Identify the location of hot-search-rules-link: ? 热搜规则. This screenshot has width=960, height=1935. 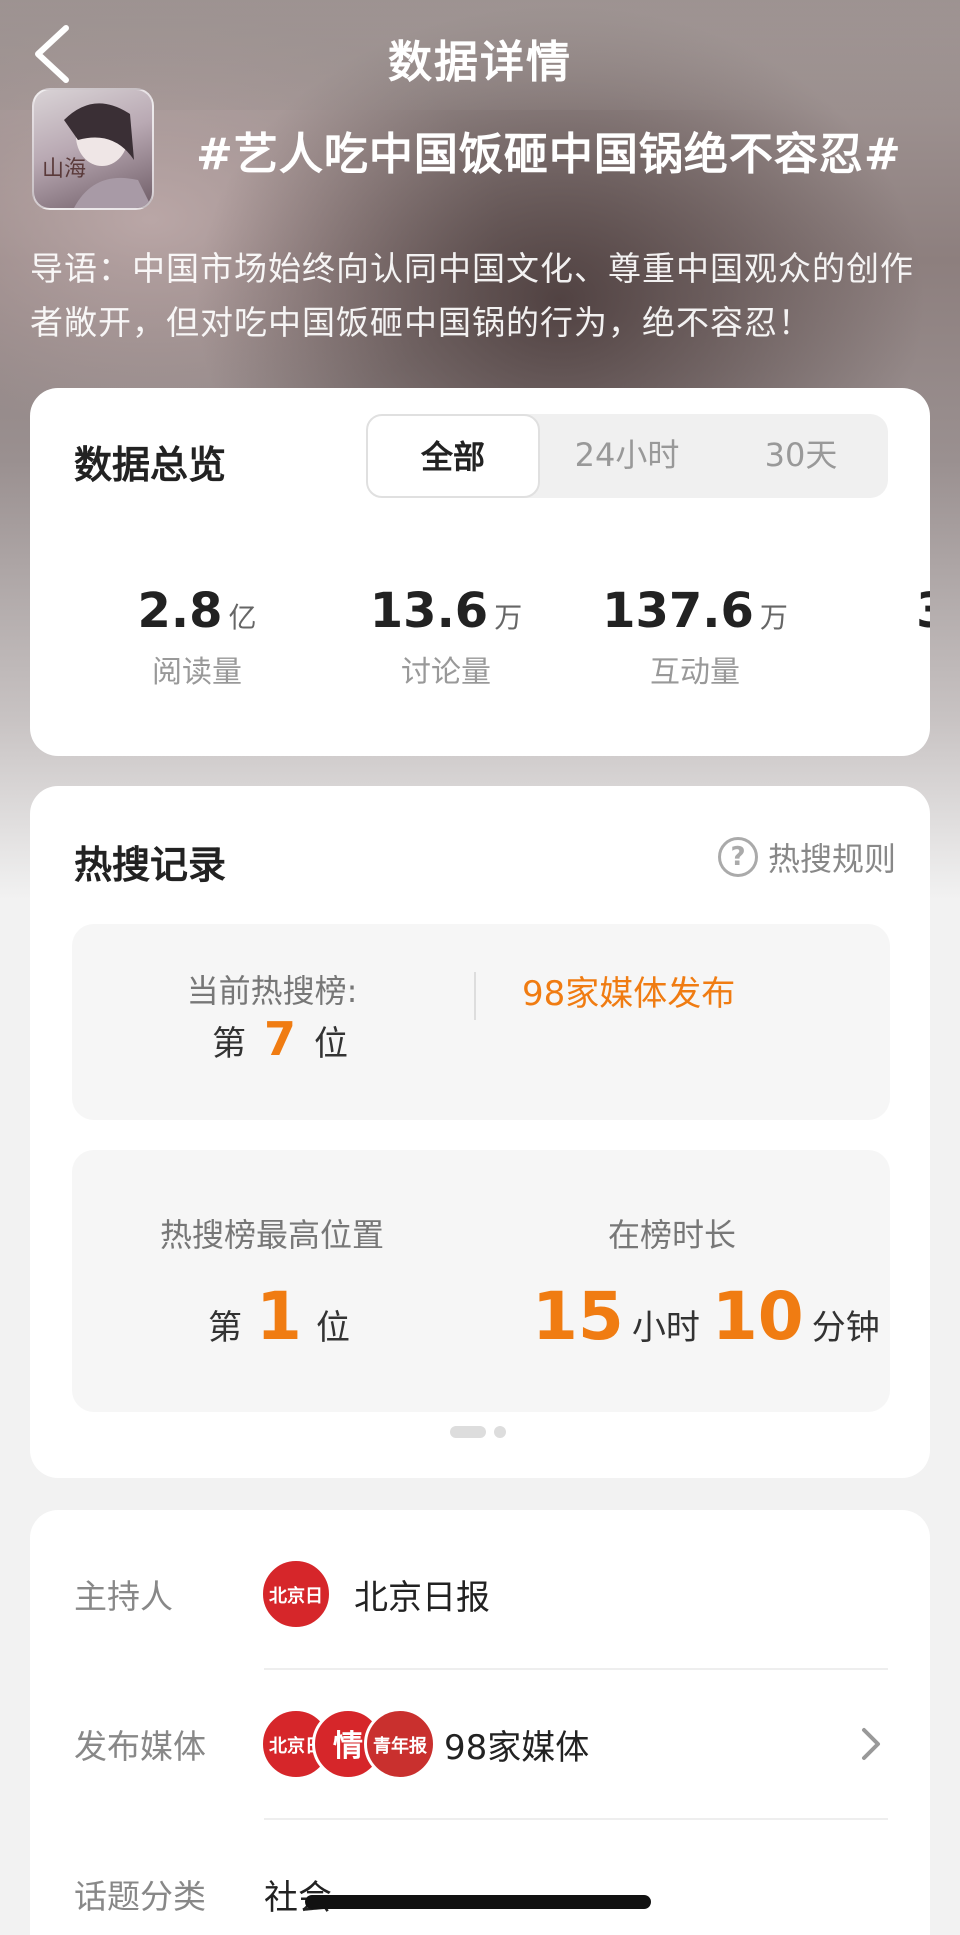
(806, 857).